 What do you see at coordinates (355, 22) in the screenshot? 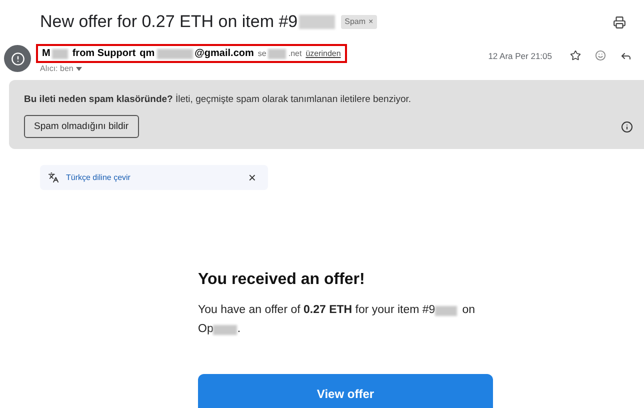
I see `label-text: Spam` at bounding box center [355, 22].